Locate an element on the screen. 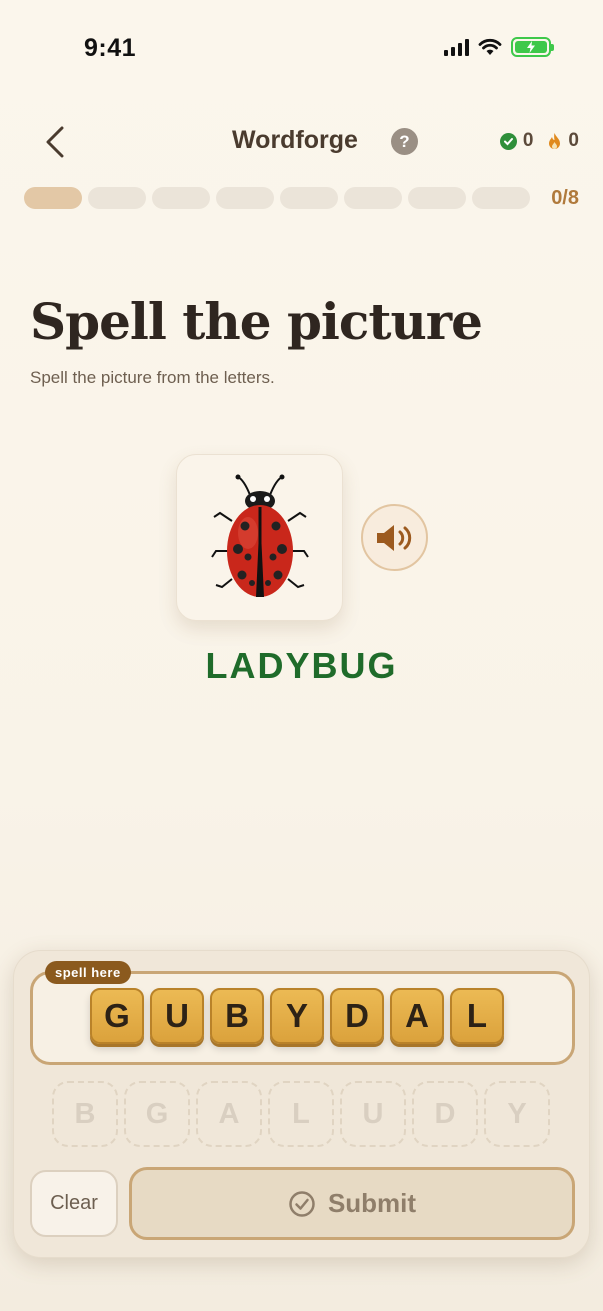  submit-button: Submit is located at coordinates (352, 1203).